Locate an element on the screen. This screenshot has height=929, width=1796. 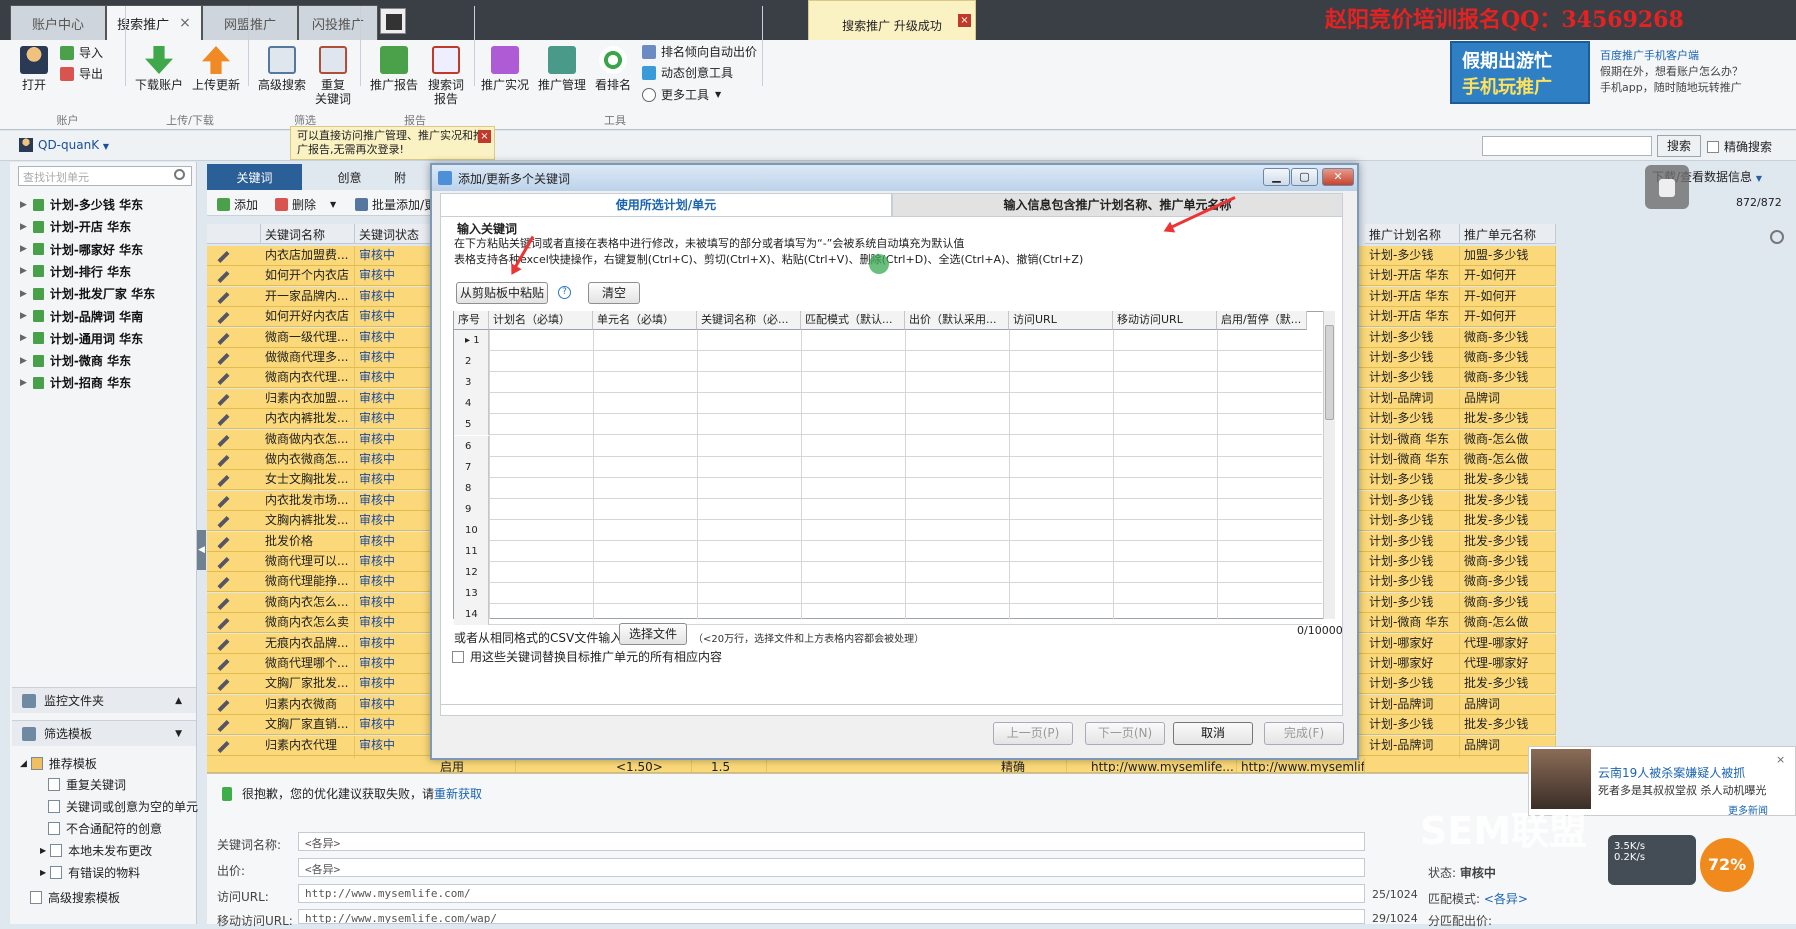
grid-column-header: 计划名（必填） is located at coordinates (541, 320).